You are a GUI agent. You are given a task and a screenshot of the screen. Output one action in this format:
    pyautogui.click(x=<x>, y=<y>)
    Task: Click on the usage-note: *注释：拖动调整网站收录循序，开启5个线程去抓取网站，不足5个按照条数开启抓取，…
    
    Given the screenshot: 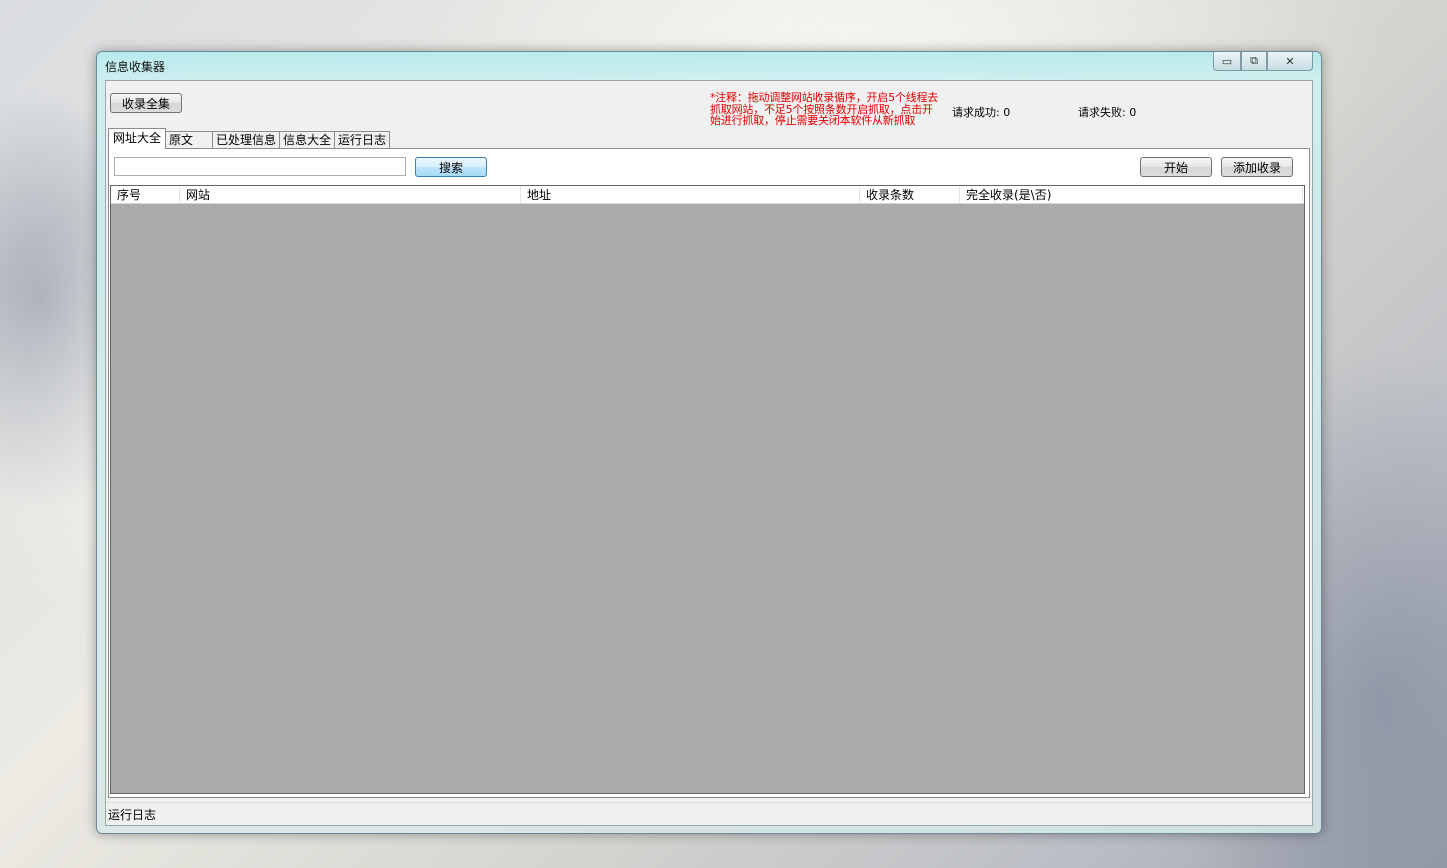 What is the action you would take?
    pyautogui.click(x=824, y=109)
    